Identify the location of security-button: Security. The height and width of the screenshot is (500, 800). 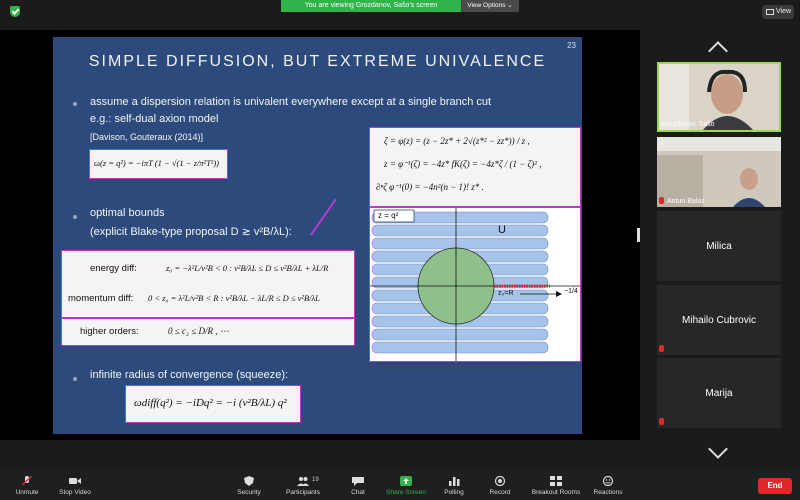
(249, 486).